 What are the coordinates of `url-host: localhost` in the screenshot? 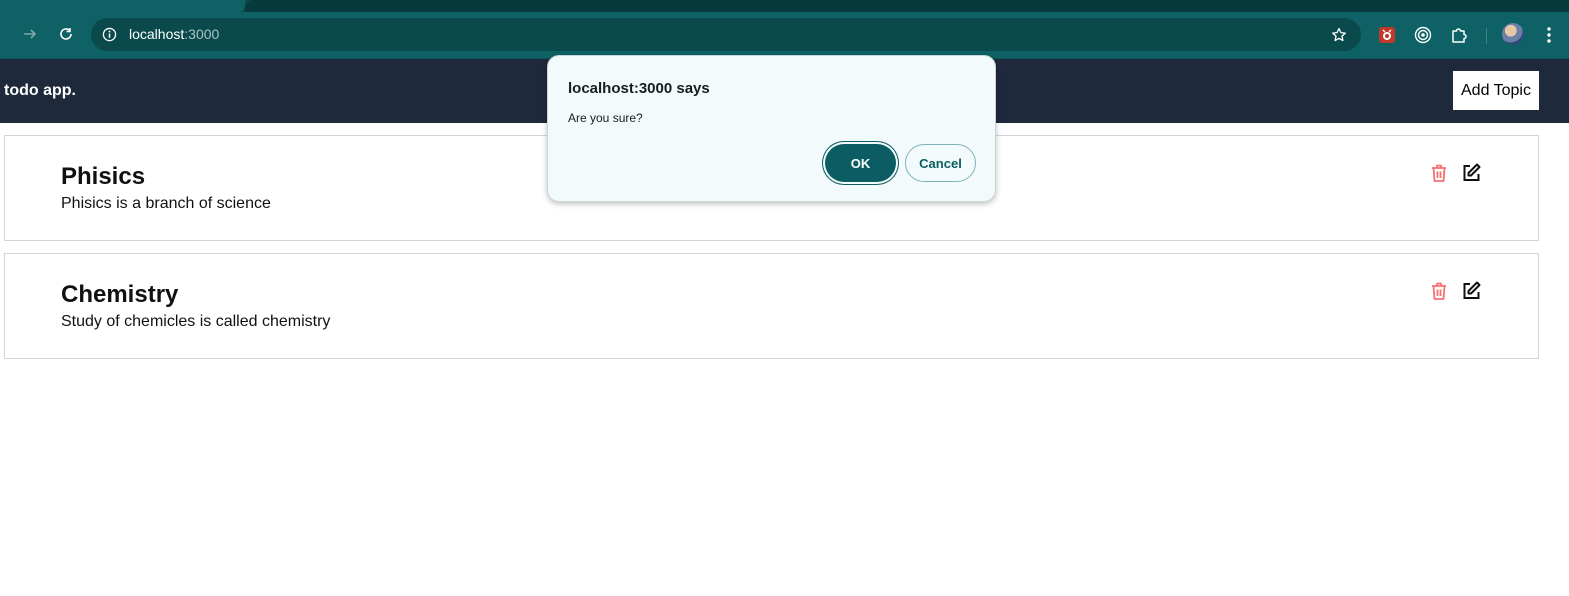 It's located at (157, 34).